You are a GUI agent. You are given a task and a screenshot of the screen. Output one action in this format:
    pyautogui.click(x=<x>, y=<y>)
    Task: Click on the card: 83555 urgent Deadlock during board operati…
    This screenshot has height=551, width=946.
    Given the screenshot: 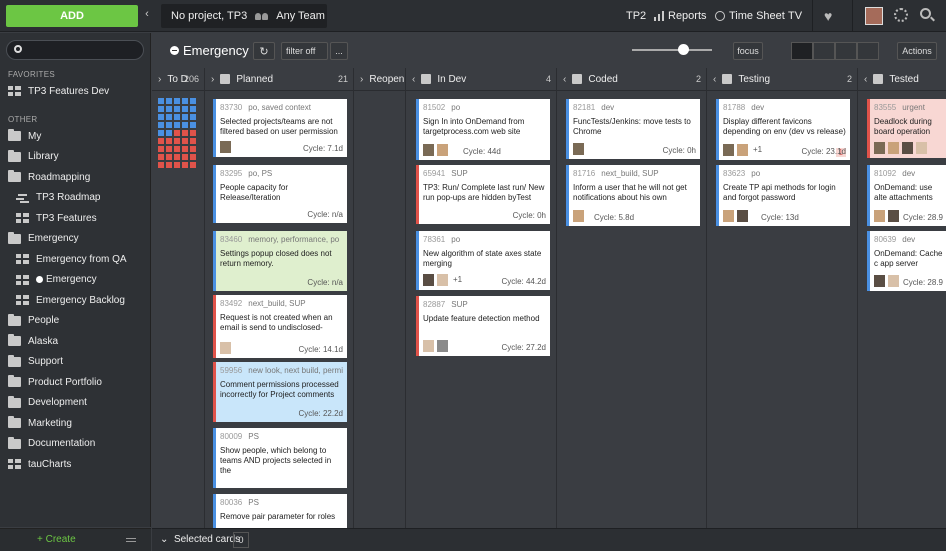 What is the action you would take?
    pyautogui.click(x=906, y=128)
    